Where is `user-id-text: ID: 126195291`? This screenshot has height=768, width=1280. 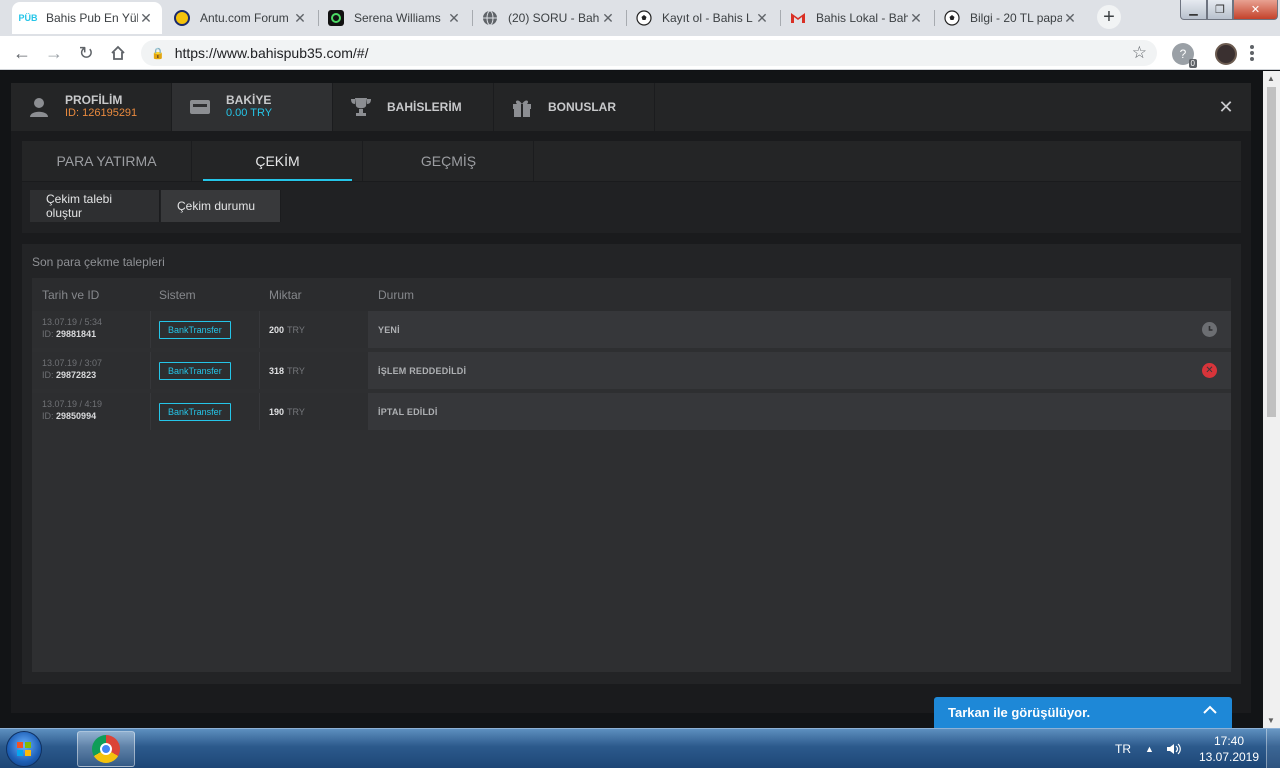
user-id-text: ID: 126195291 is located at coordinates (101, 113).